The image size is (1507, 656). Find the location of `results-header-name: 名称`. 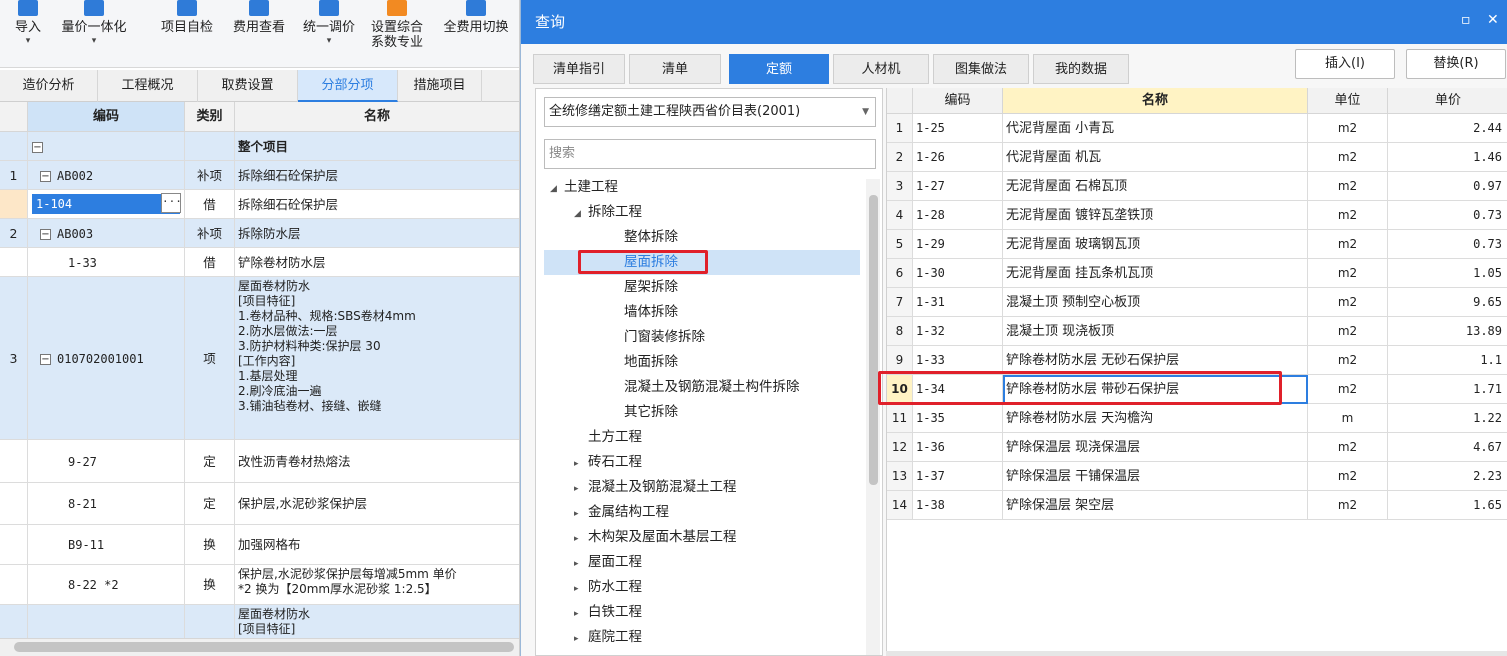

results-header-name: 名称 is located at coordinates (1155, 101).